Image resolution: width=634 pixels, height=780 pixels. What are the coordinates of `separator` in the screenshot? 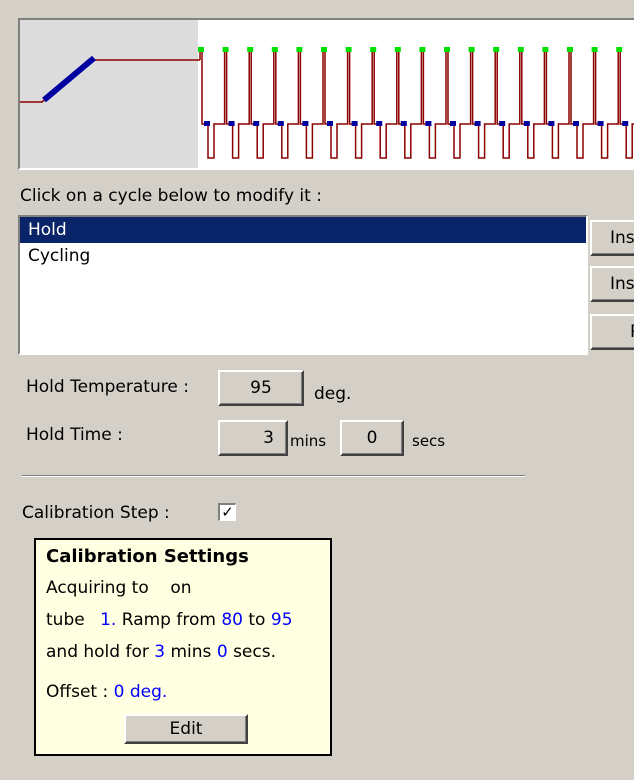 It's located at (273, 476).